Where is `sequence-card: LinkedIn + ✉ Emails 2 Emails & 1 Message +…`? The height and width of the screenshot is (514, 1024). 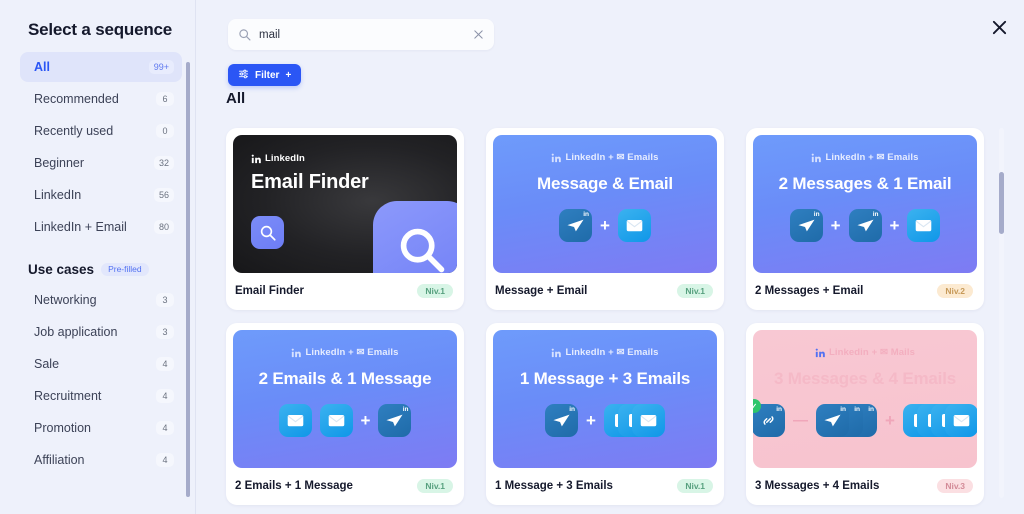 sequence-card: LinkedIn + ✉ Emails 2 Emails & 1 Message +… is located at coordinates (345, 414).